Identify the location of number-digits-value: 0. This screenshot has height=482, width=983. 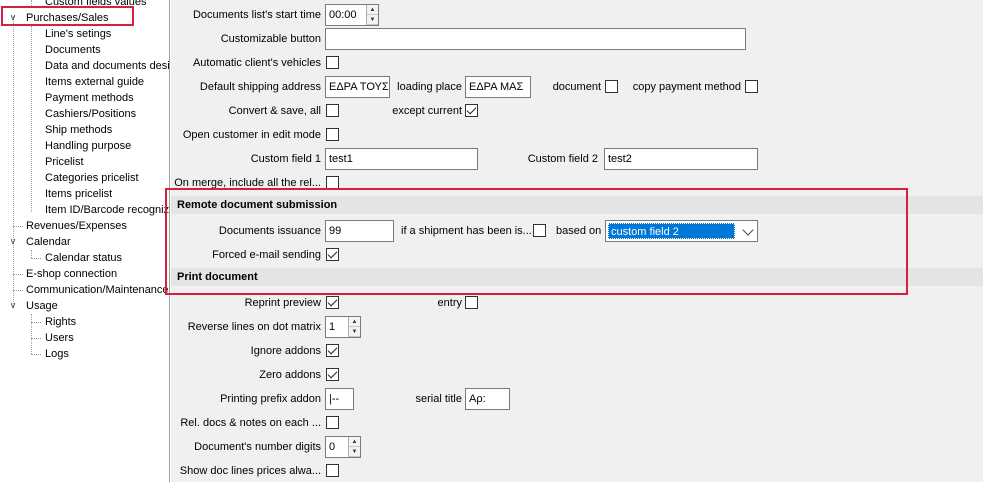
(332, 447).